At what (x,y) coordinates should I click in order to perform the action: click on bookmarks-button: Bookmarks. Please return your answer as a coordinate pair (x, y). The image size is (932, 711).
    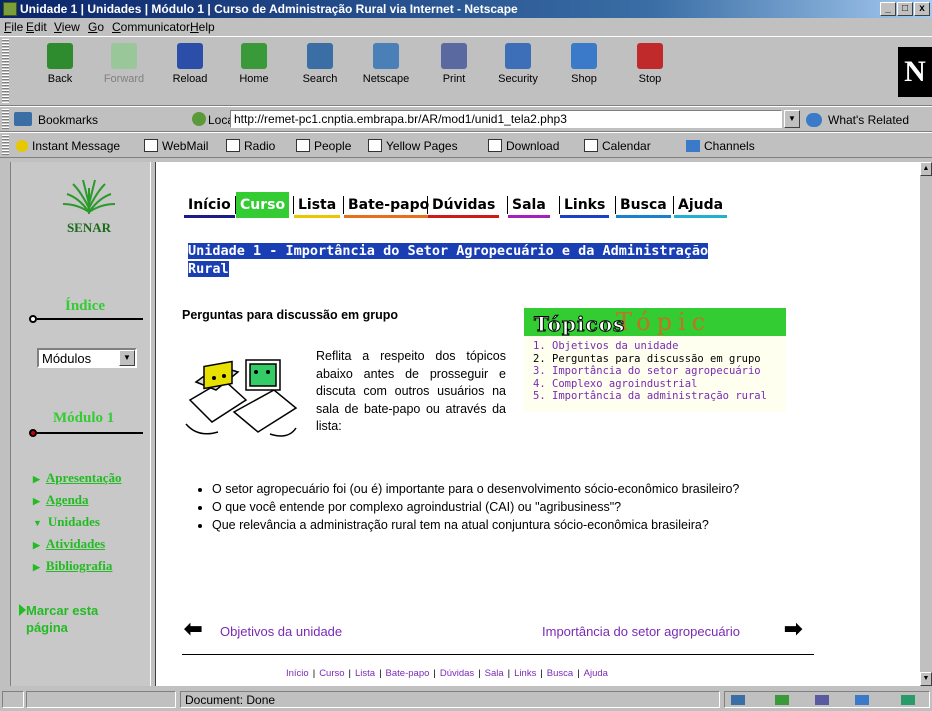
    Looking at the image, I should click on (68, 120).